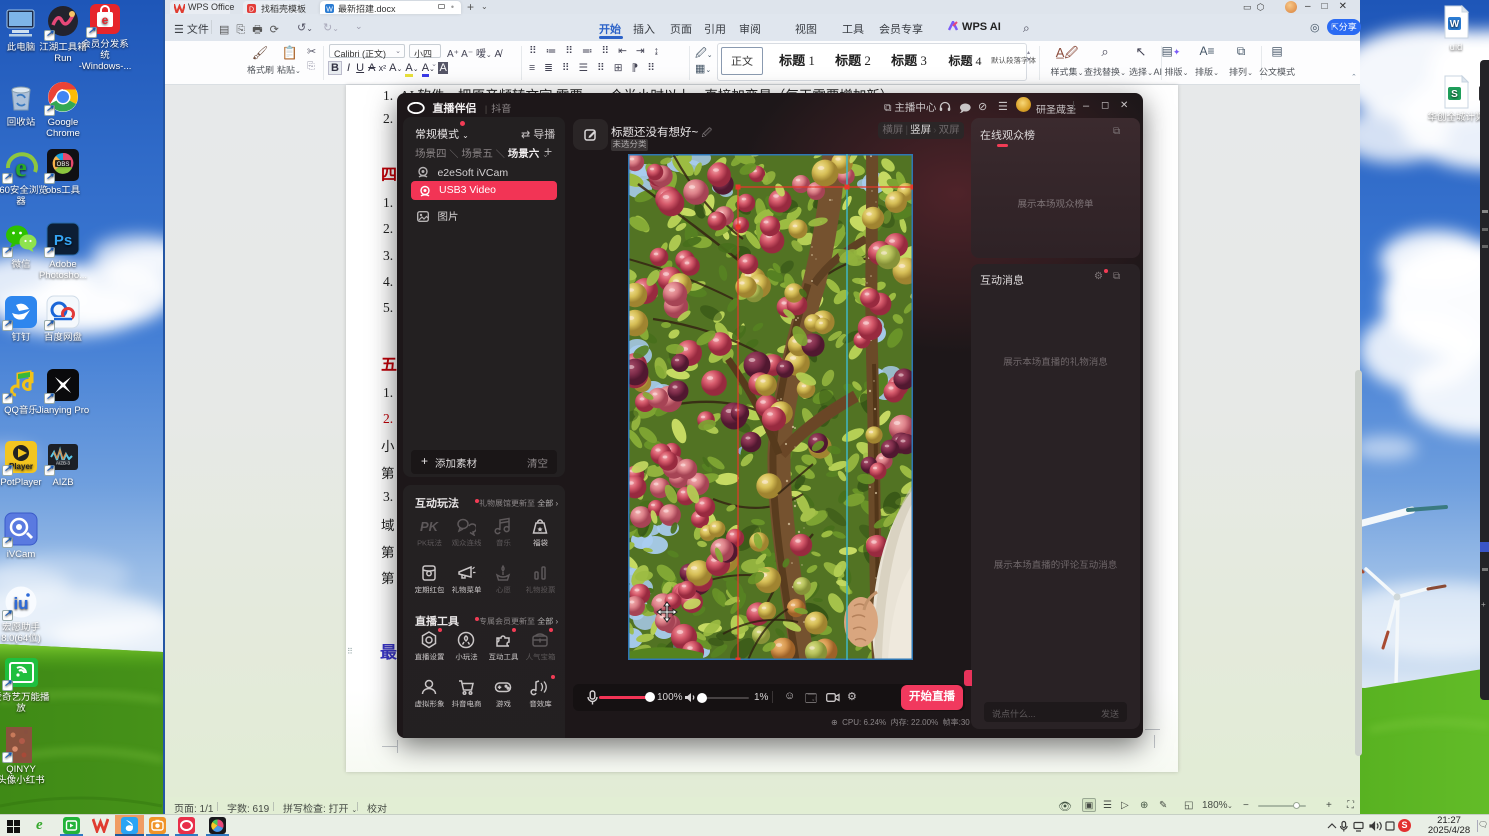 This screenshot has width=1489, height=836. Describe the element at coordinates (63, 165) in the screenshot. I see `svg-text: OBS` at that location.